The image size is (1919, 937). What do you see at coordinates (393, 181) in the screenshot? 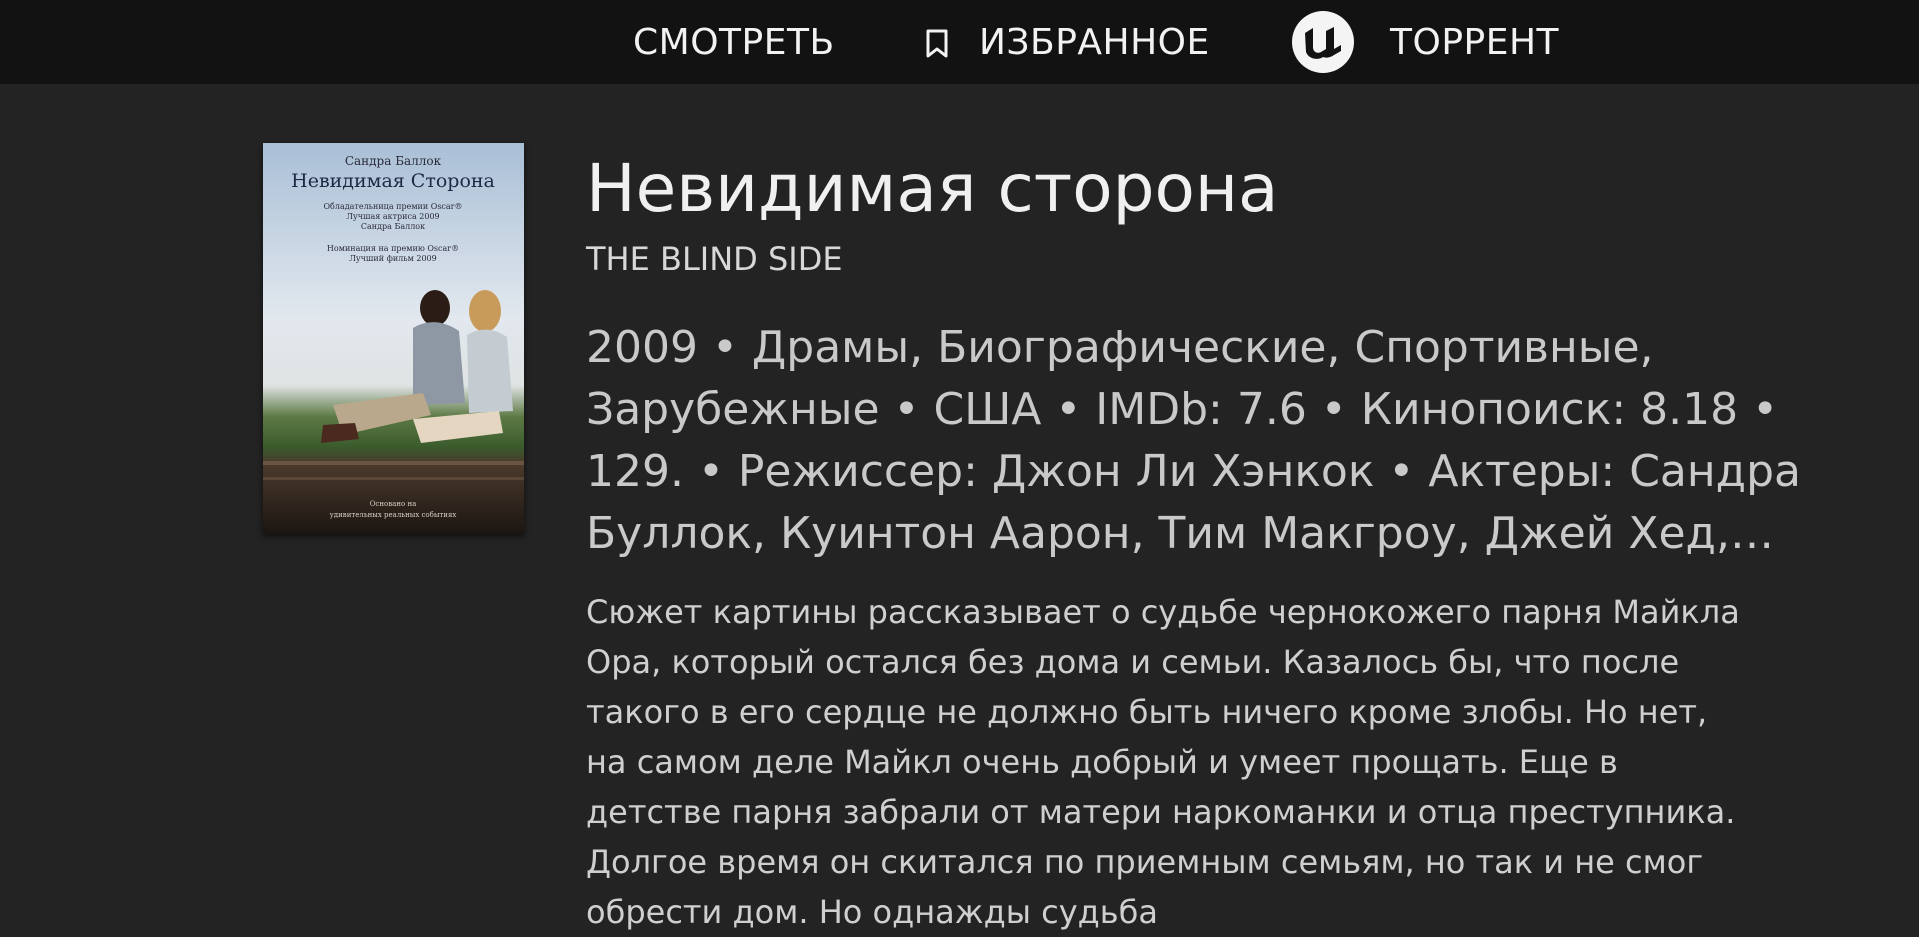
I see `poster-title: Невидимая Сторона` at bounding box center [393, 181].